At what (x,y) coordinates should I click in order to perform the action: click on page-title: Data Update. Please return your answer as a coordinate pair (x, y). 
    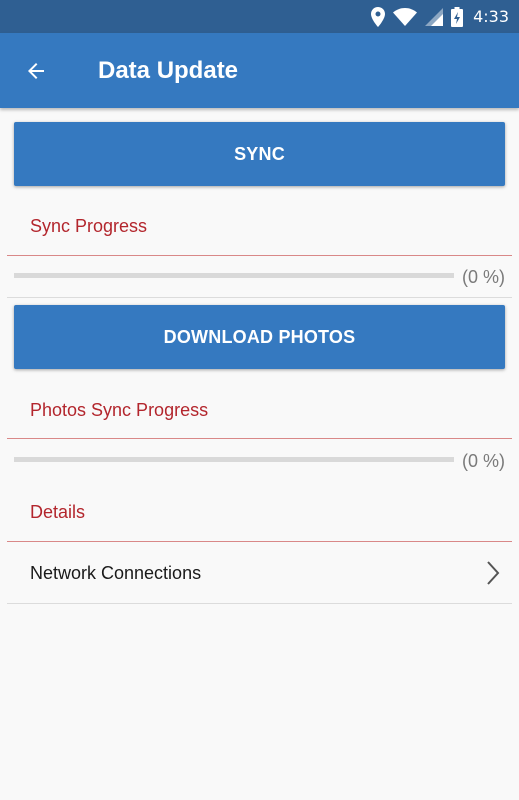
    Looking at the image, I should click on (168, 70).